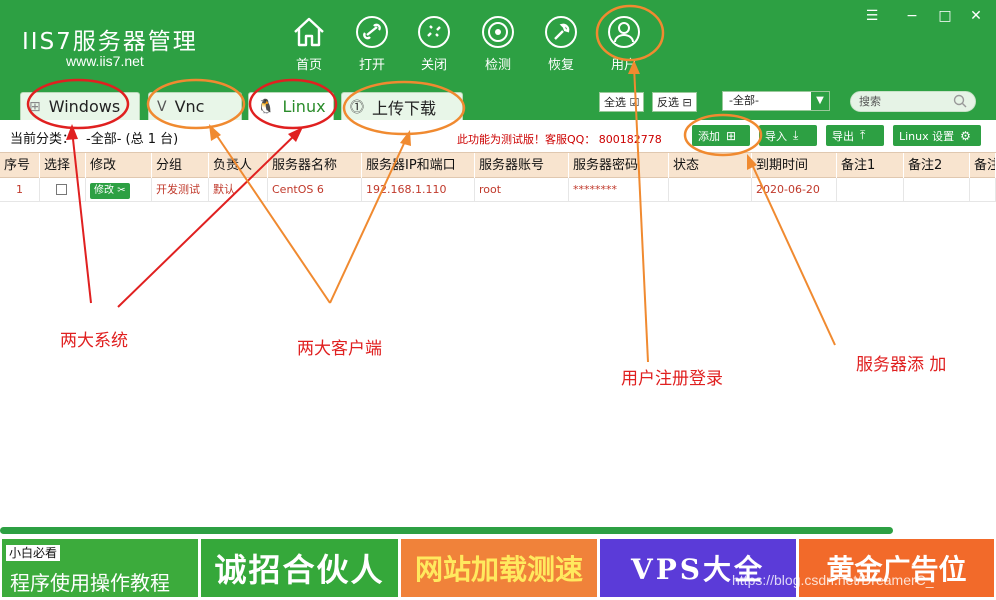 The width and height of the screenshot is (996, 600). Describe the element at coordinates (945, 16) in the screenshot. I see `maximize-icon: □` at that location.